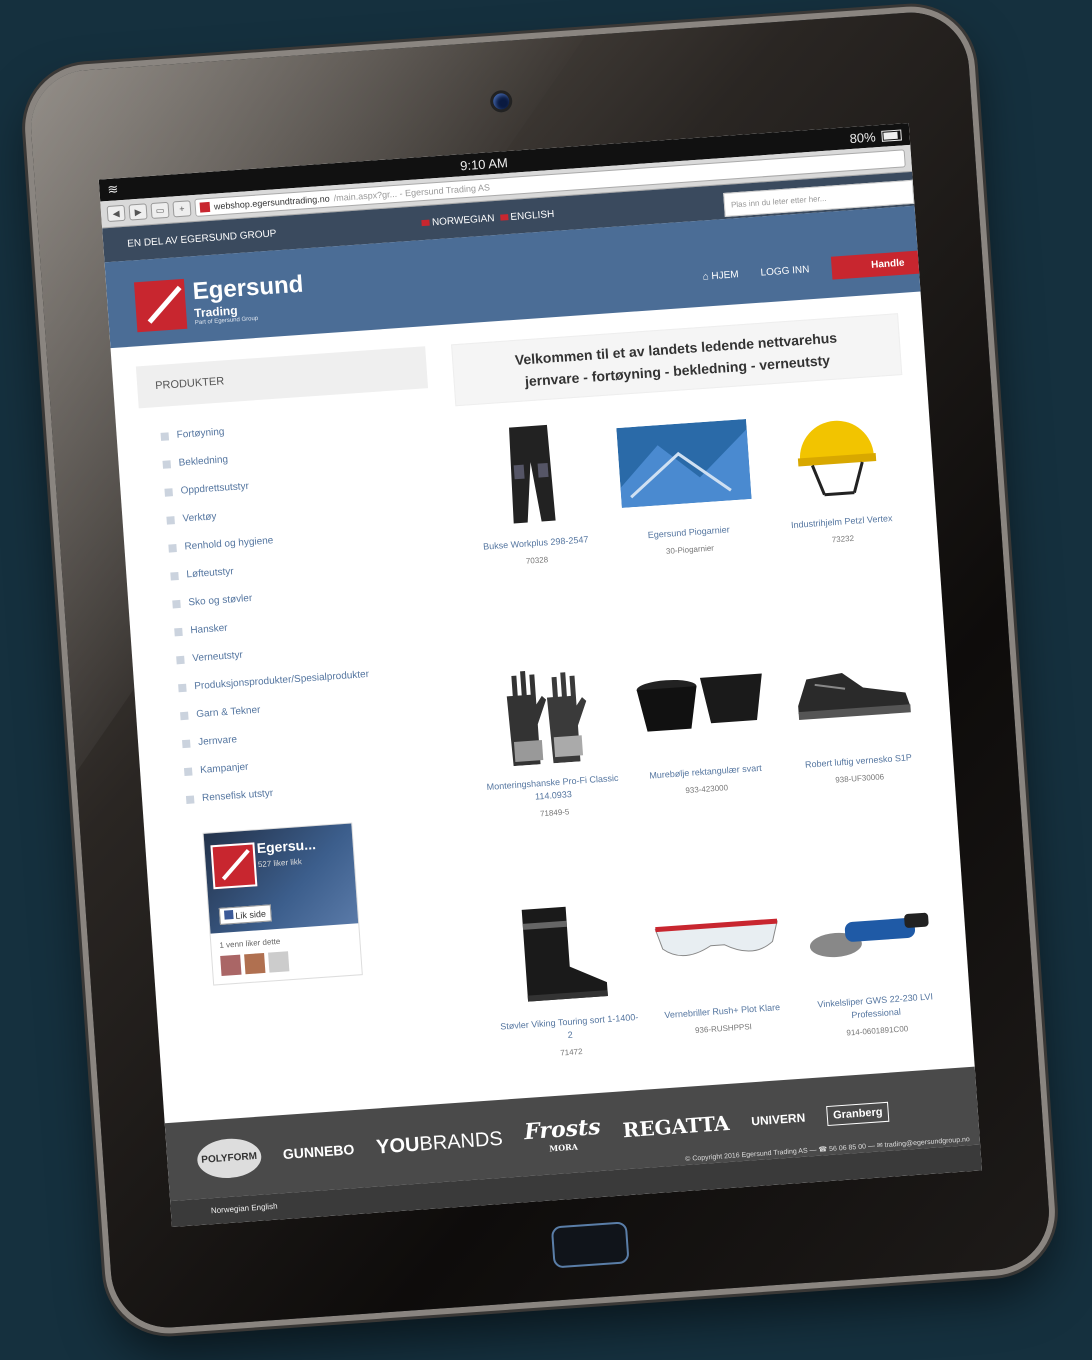 The width and height of the screenshot is (1092, 1360). What do you see at coordinates (182, 209) in the screenshot?
I see `add-tab-icon: +` at bounding box center [182, 209].